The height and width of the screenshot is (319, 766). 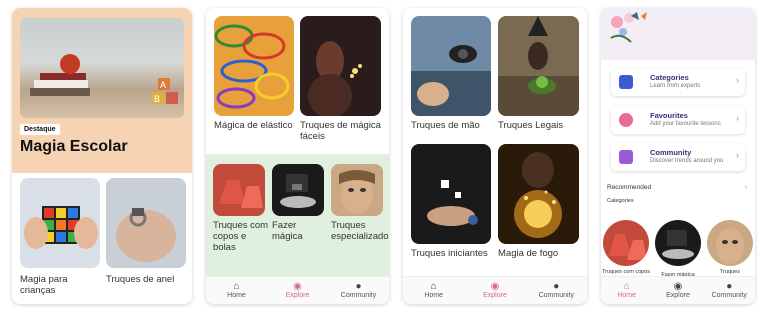 What do you see at coordinates (626, 82) in the screenshot?
I see `grid-icon` at bounding box center [626, 82].